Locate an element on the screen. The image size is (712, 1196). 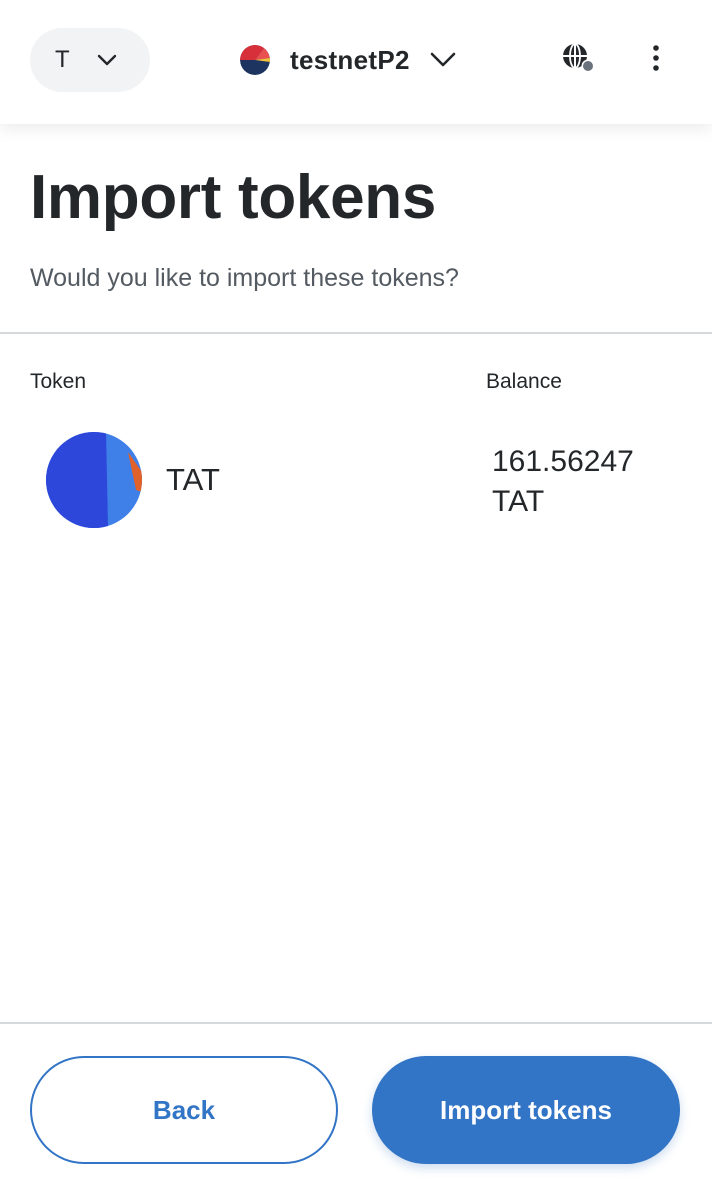
divider is located at coordinates (356, 333).